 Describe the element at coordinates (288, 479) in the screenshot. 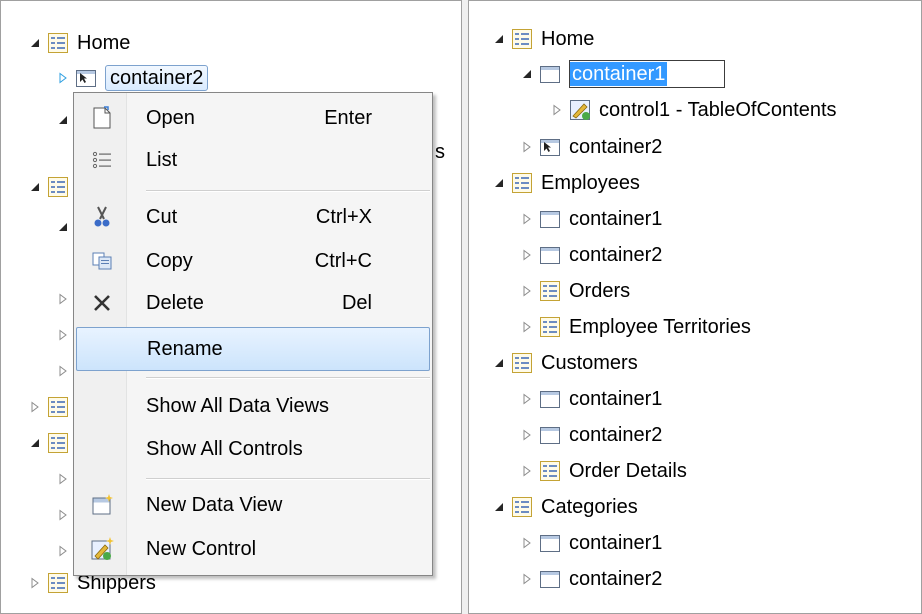

I see `menu-separator` at that location.